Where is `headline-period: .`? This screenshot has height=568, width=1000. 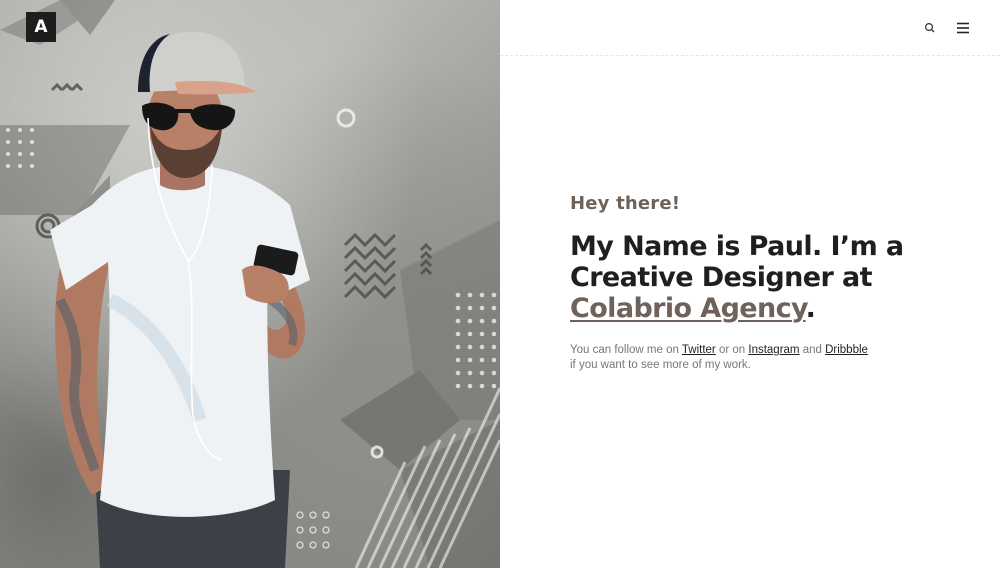 headline-period: . is located at coordinates (810, 308).